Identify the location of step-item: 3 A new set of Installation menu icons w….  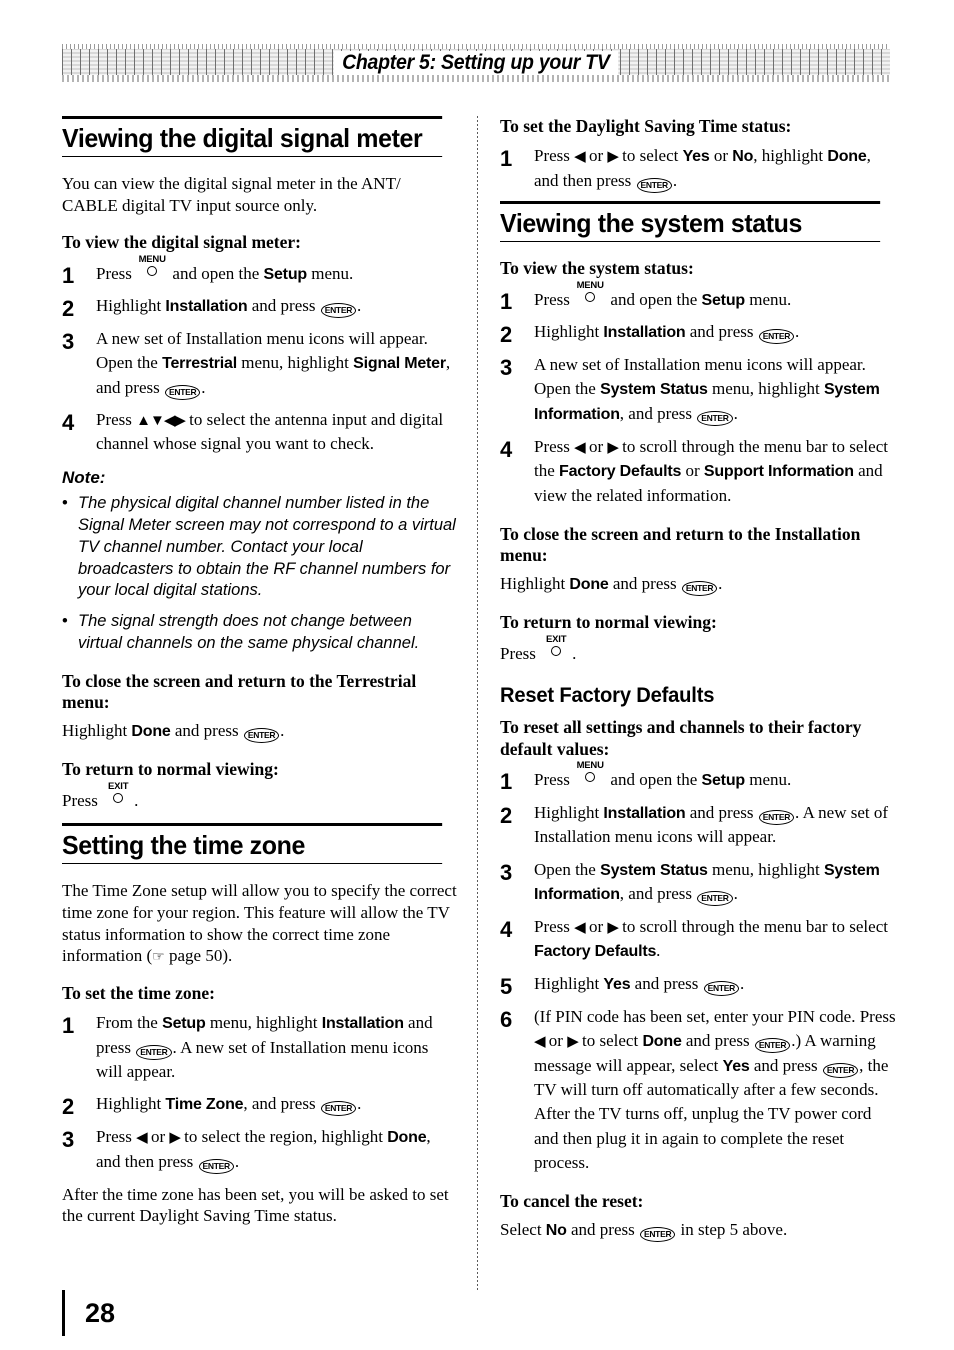
(698, 390).